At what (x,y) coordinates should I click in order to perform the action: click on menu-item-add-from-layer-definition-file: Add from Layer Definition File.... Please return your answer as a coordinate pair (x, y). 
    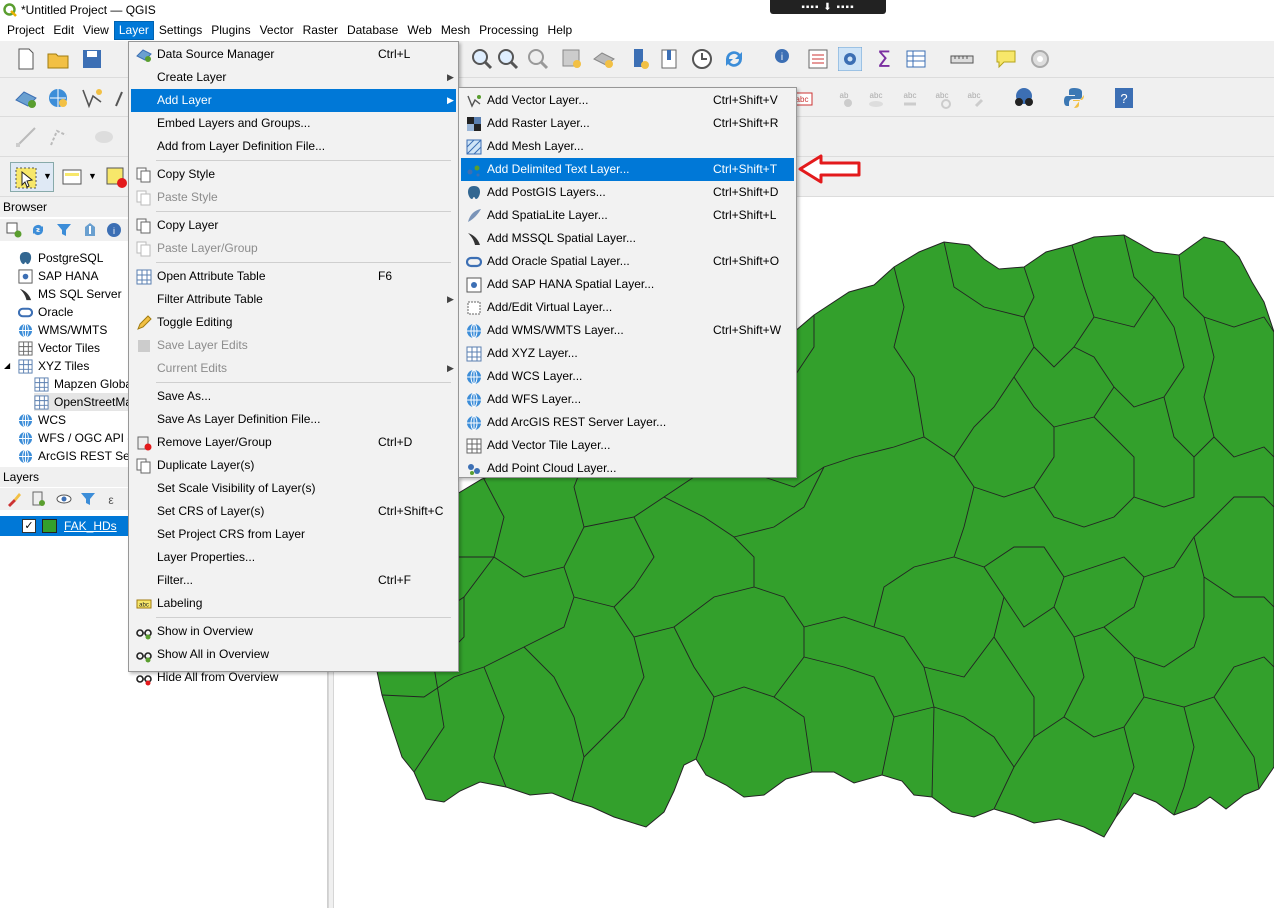
    Looking at the image, I should click on (293, 146).